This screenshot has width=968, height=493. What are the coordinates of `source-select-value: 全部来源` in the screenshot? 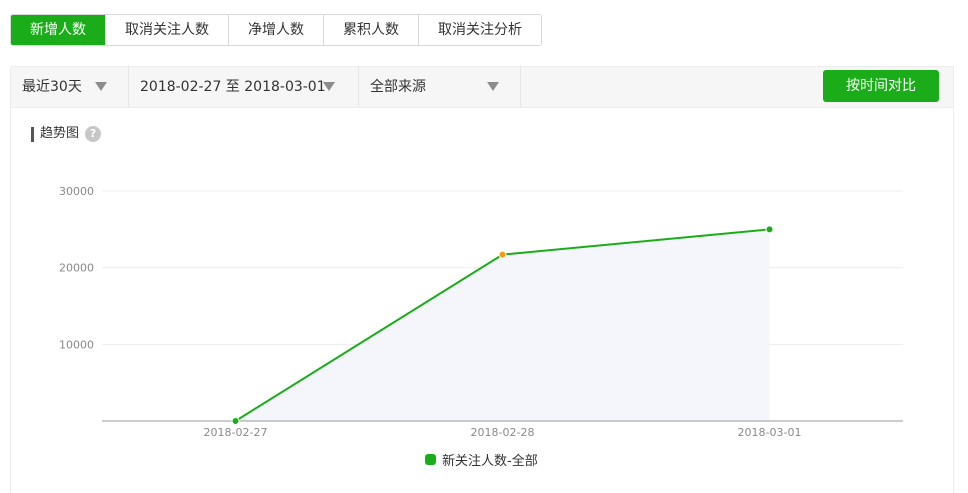 It's located at (398, 87).